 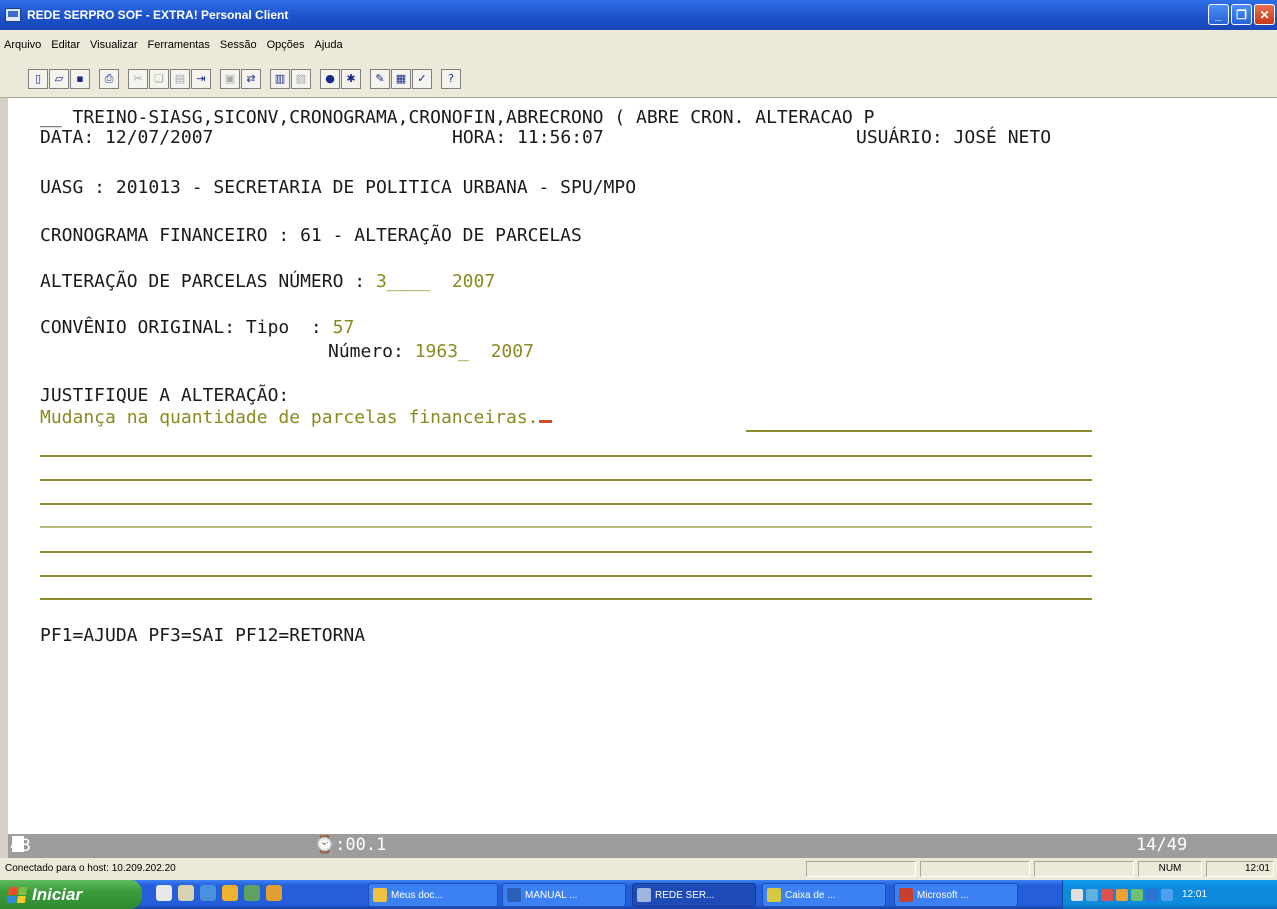 What do you see at coordinates (1264, 14) in the screenshot?
I see `close-button: ✕` at bounding box center [1264, 14].